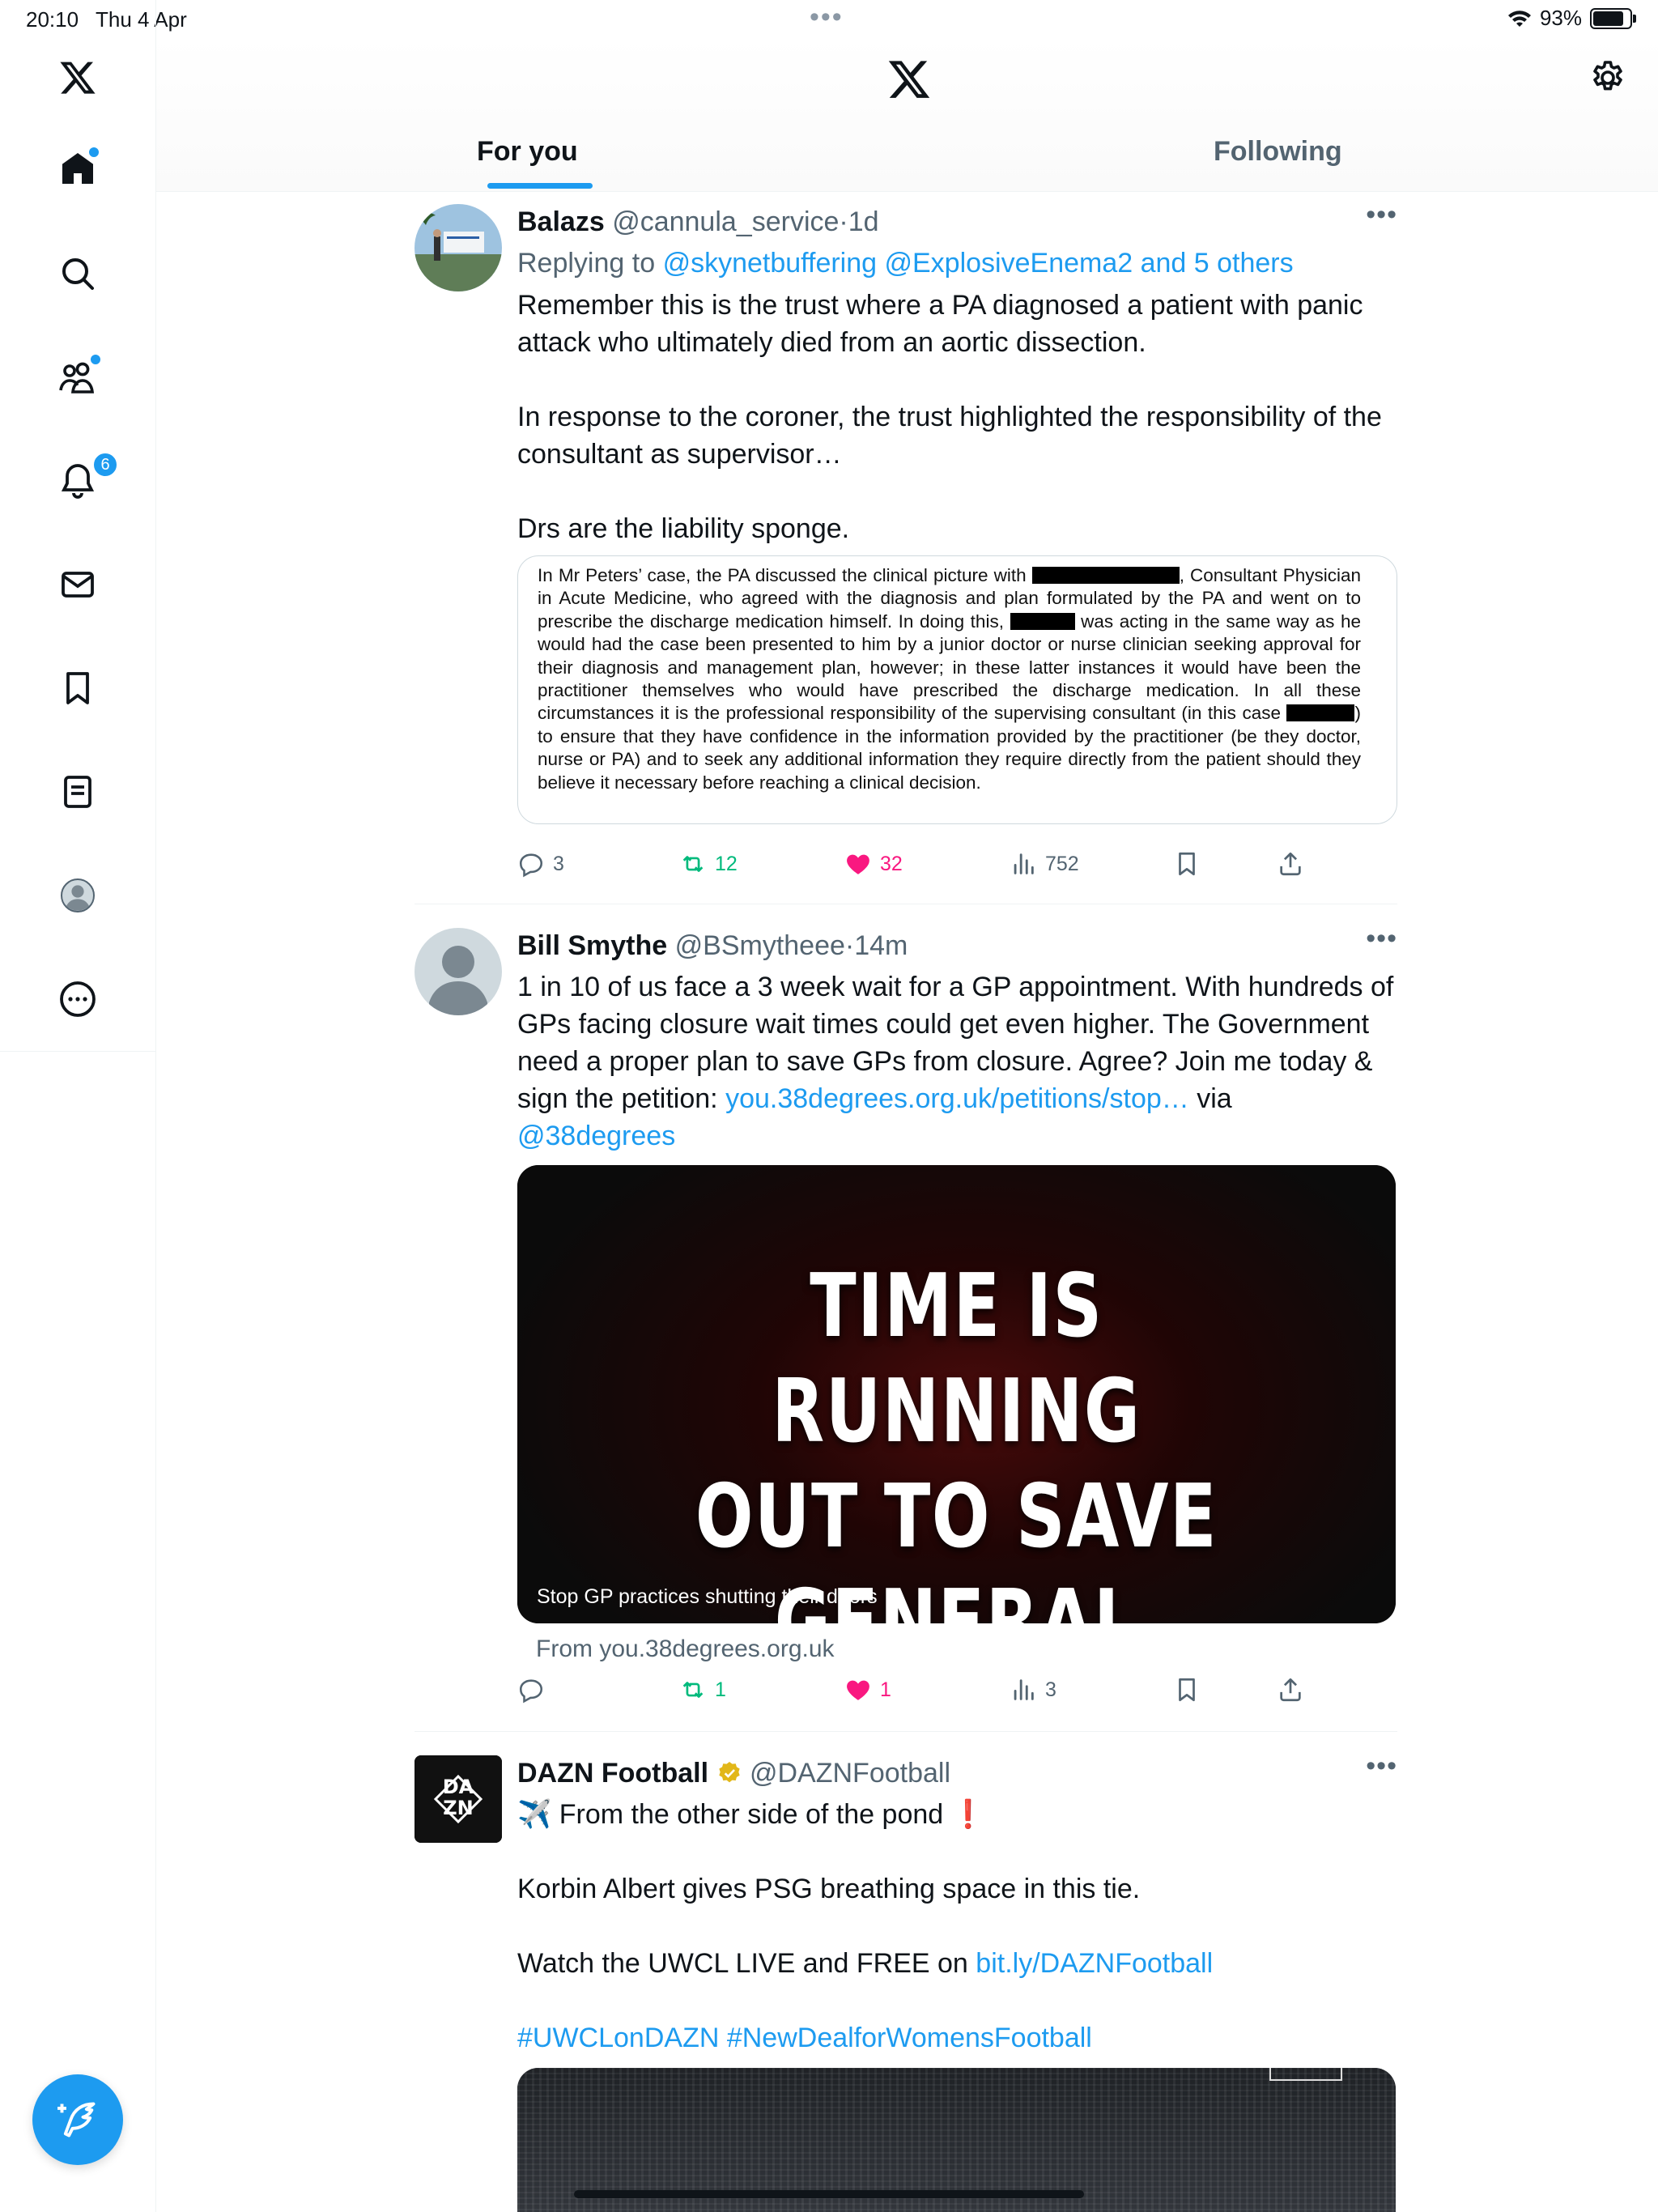  I want to click on avatar-photo, so click(458, 248).